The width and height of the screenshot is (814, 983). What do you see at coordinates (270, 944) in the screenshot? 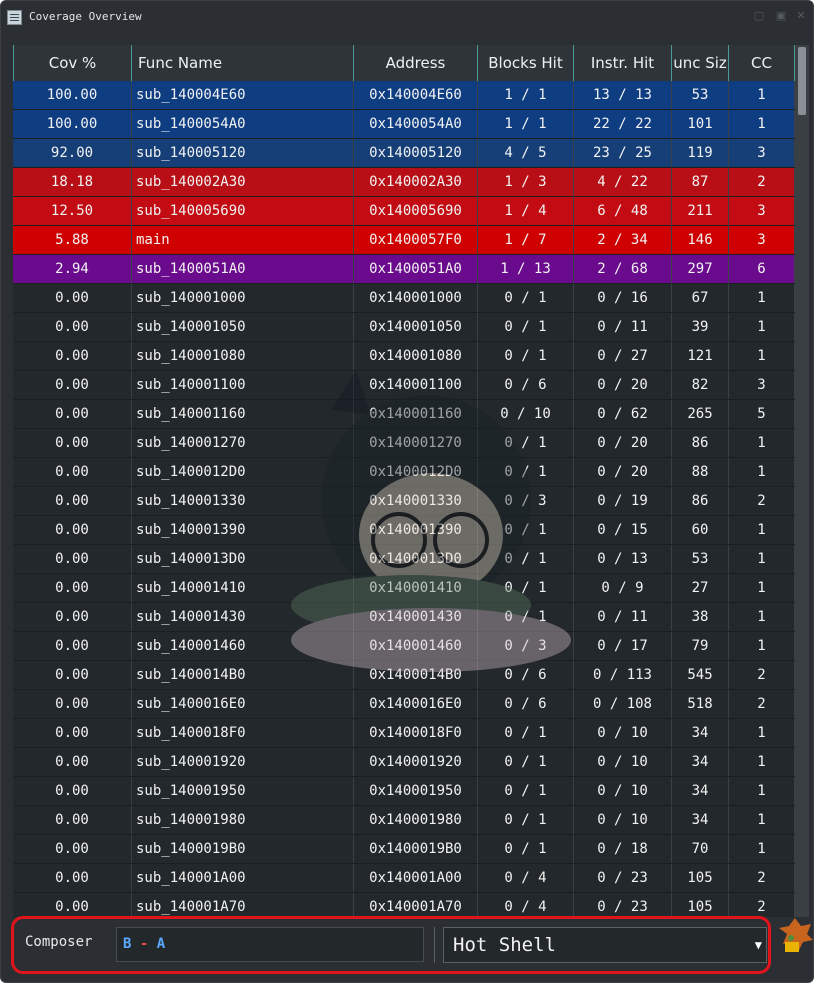
I see `composer-expression-input: B - A` at bounding box center [270, 944].